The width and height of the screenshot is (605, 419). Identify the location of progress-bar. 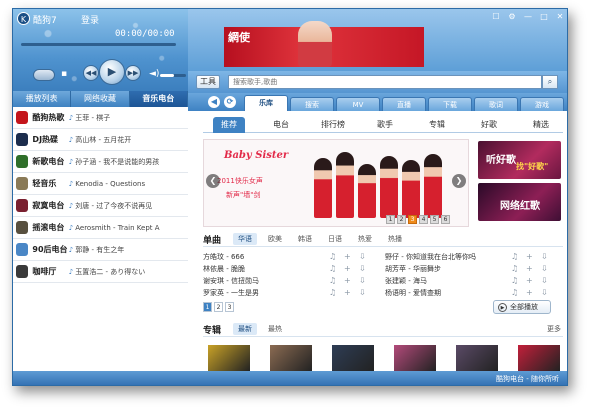
(98, 44).